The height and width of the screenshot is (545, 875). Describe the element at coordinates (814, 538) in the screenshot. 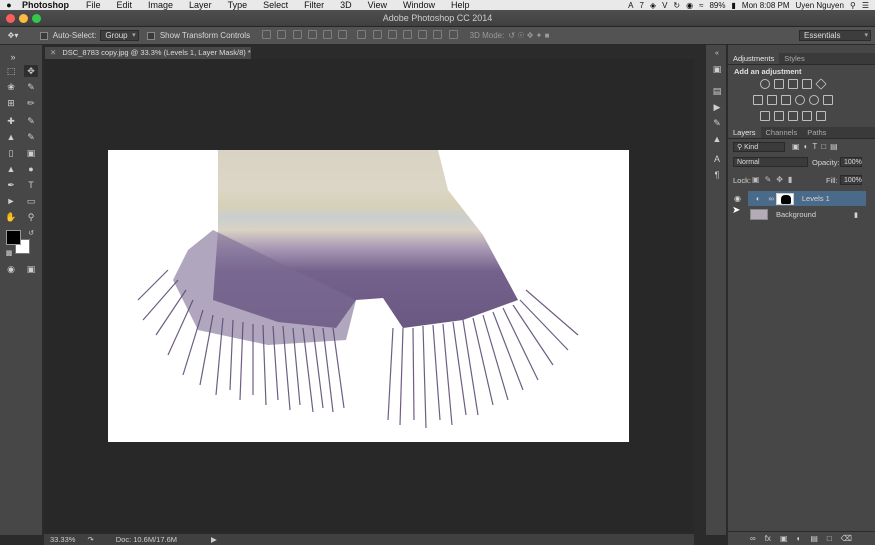

I see `new-group-icon: ▤` at that location.